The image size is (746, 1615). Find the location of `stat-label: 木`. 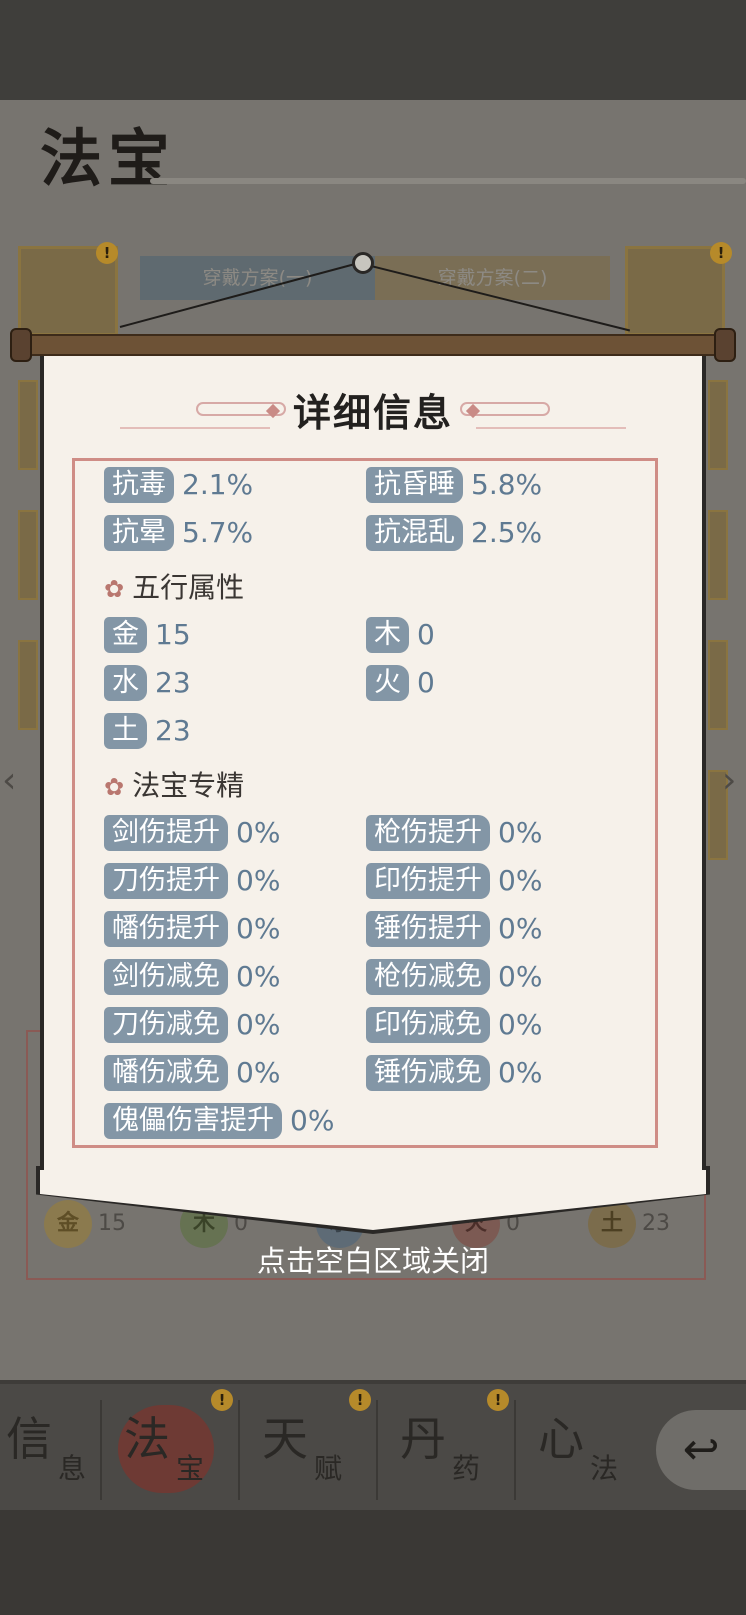

stat-label: 木 is located at coordinates (387, 635).